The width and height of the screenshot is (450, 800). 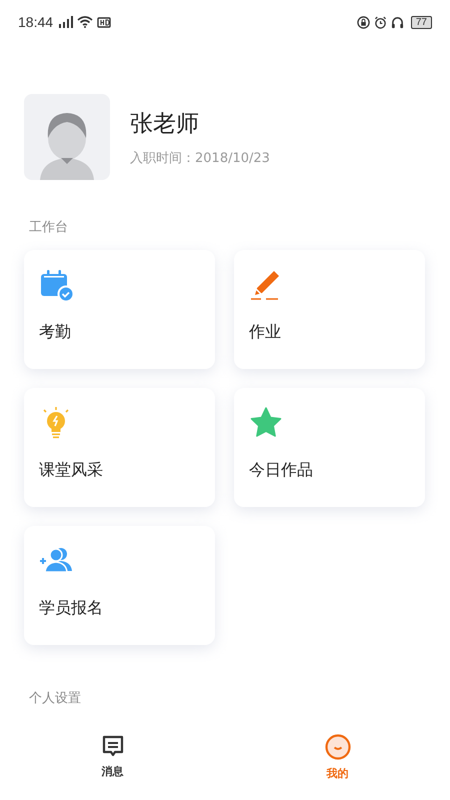 I want to click on calendar-check-icon, so click(x=56, y=285).